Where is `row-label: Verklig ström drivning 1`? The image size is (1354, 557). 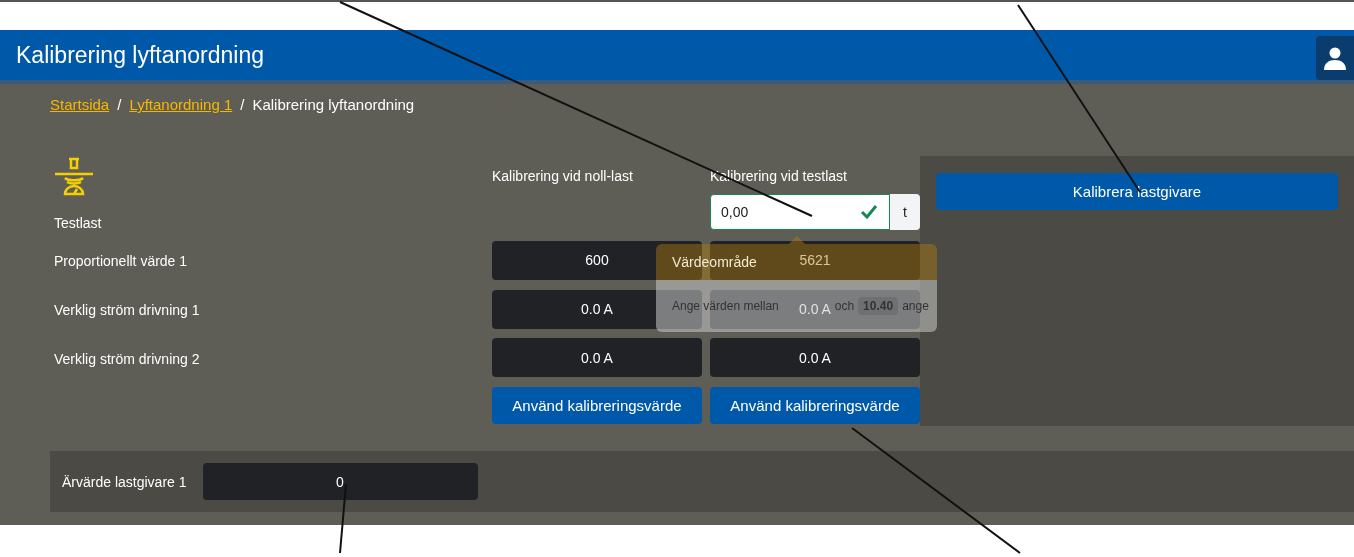 row-label: Verklig ström drivning 1 is located at coordinates (127, 310).